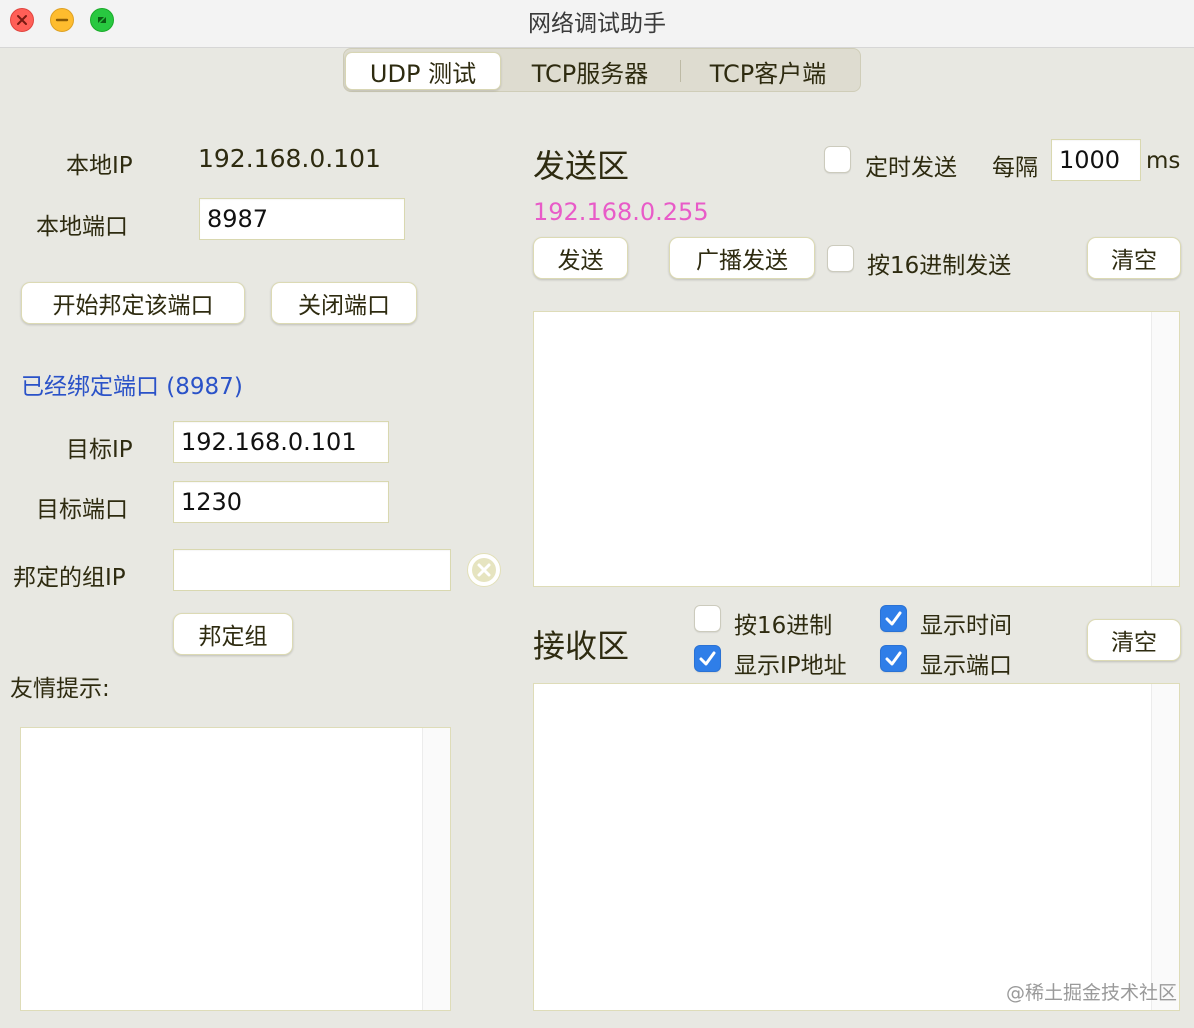  What do you see at coordinates (82, 510) in the screenshot?
I see `target-port-label: 目标端口` at bounding box center [82, 510].